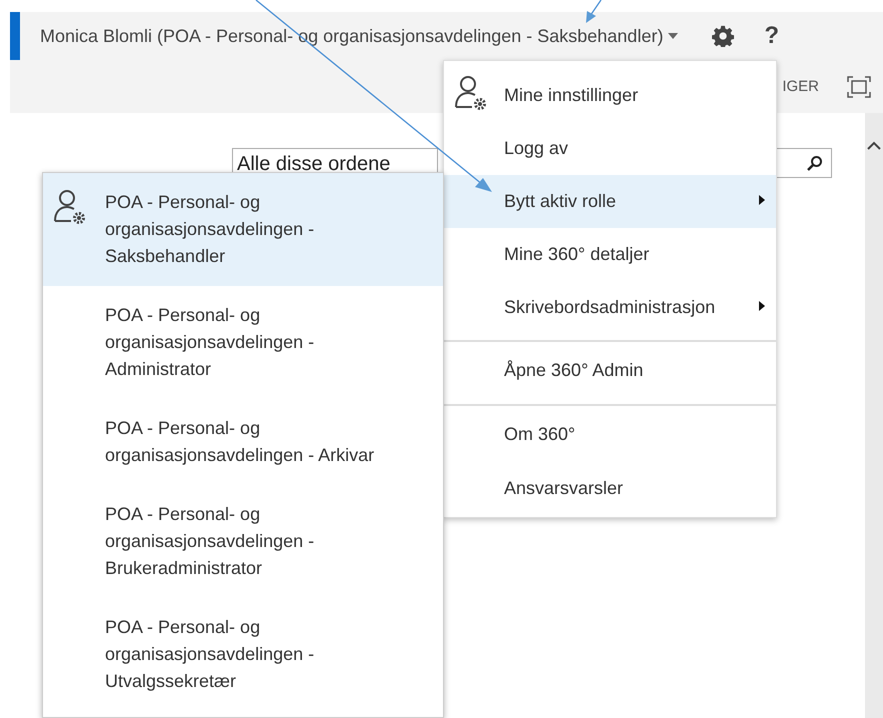 Image resolution: width=883 pixels, height=718 pixels. What do you see at coordinates (874, 415) in the screenshot?
I see `scrollbar` at bounding box center [874, 415].